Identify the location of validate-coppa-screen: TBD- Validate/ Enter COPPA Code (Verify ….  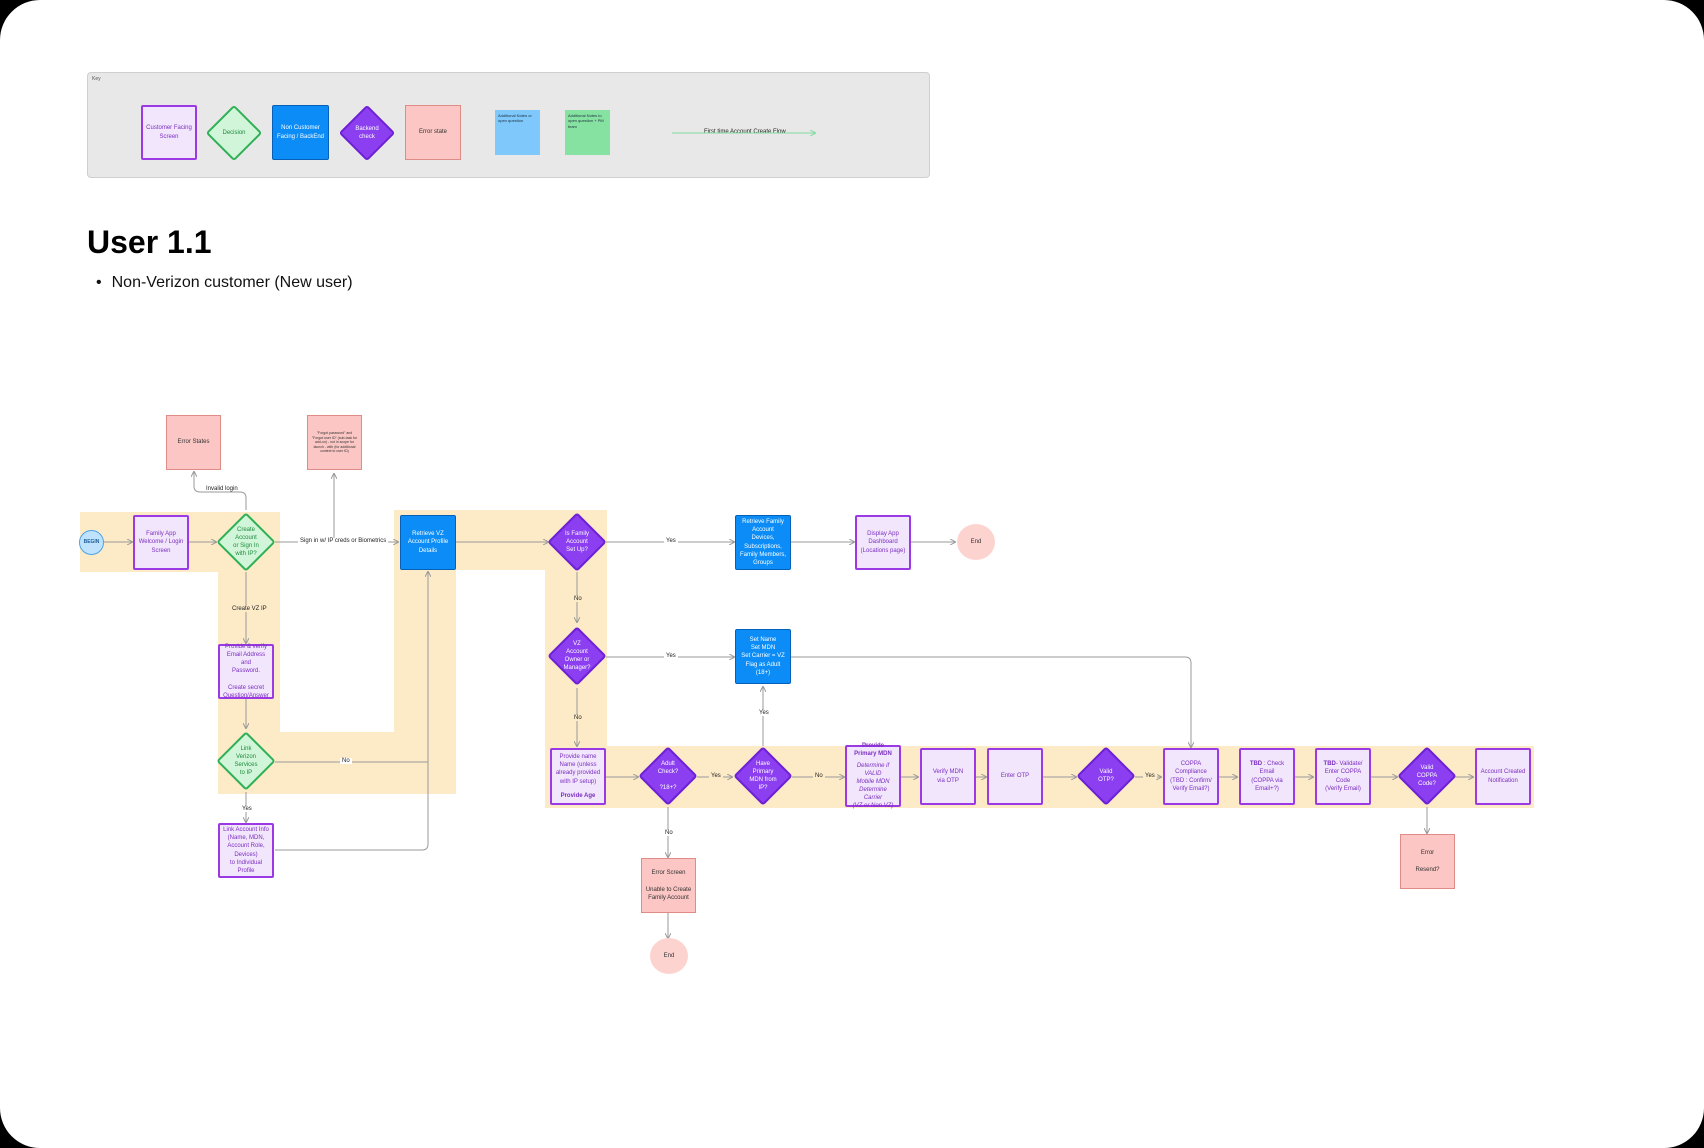
(1343, 776).